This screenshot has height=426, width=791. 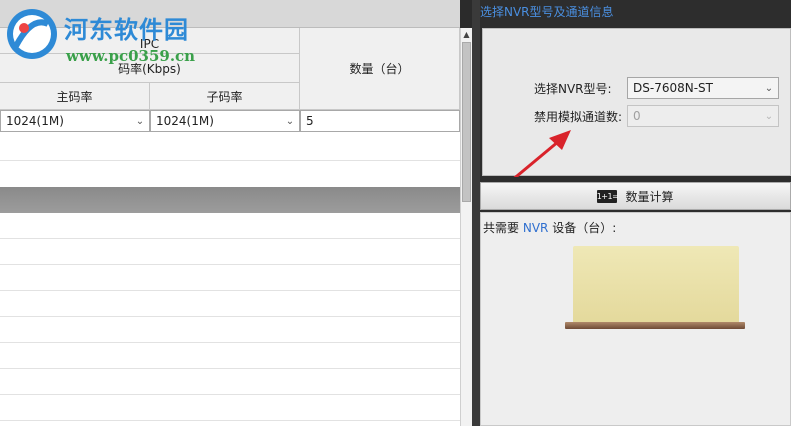 What do you see at coordinates (607, 196) in the screenshot?
I see `calculator-icon: 1+1=` at bounding box center [607, 196].